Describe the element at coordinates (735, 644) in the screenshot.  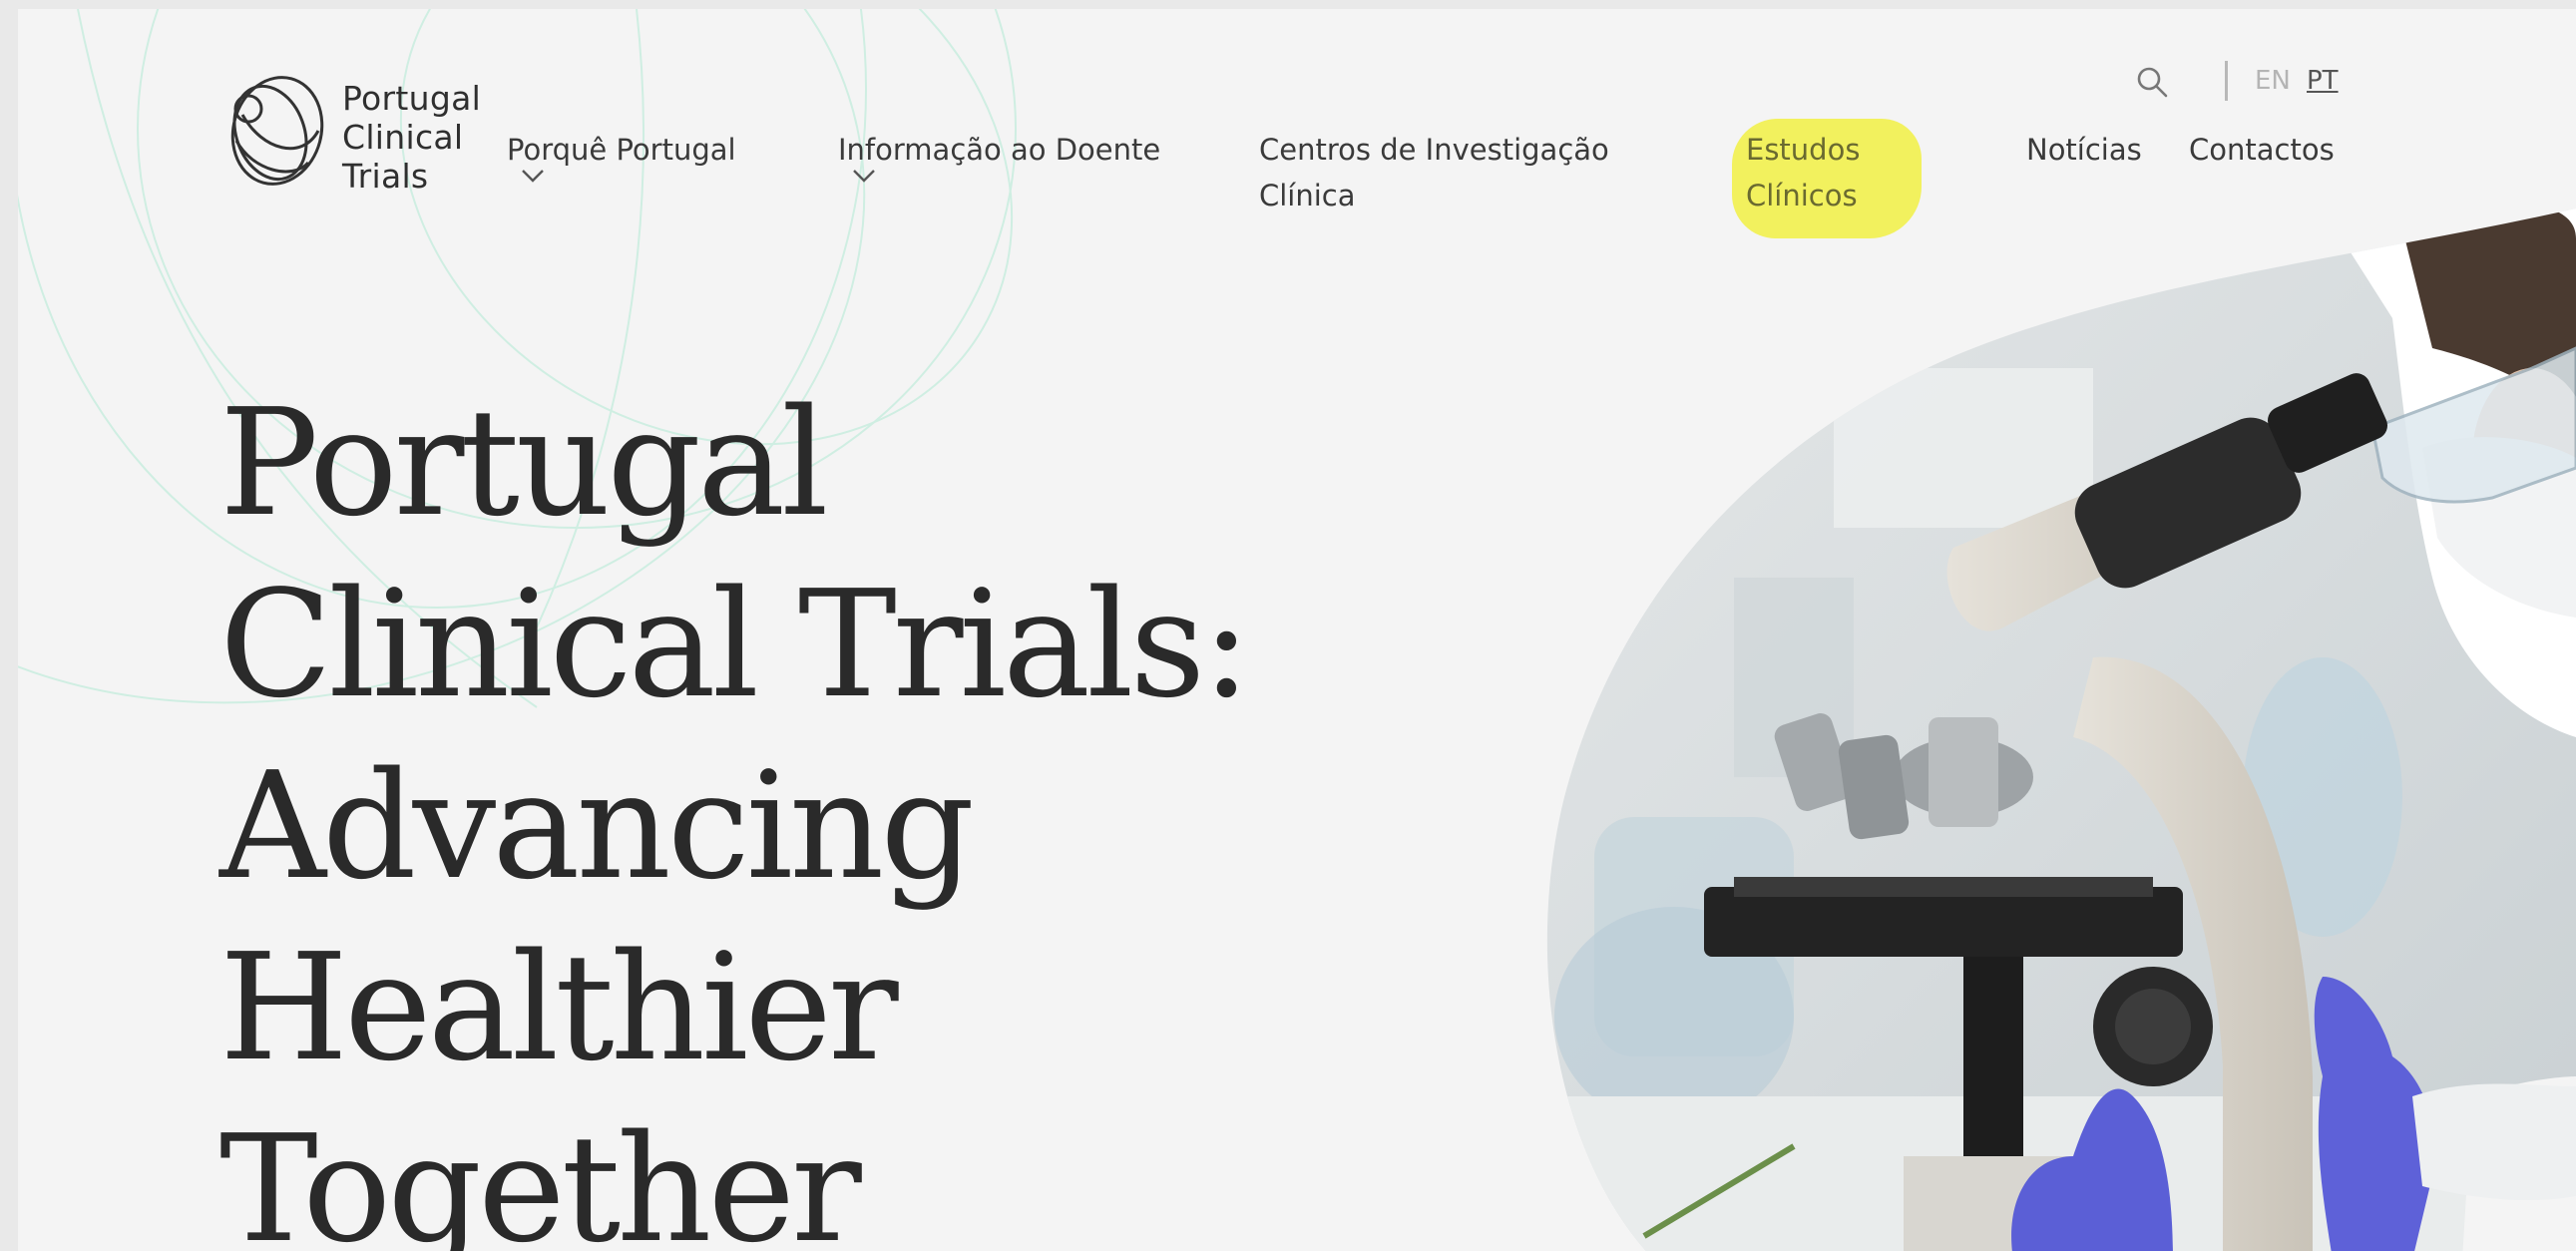
I see `hero-title-line: Clinical Trials:` at that location.